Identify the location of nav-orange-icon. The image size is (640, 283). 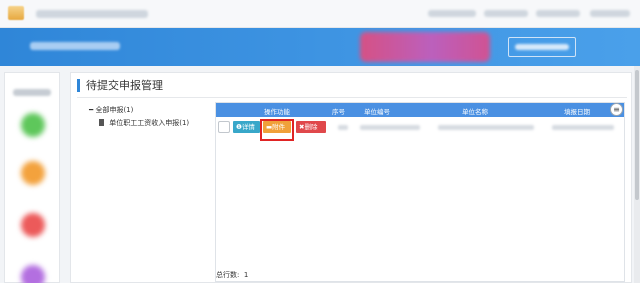
(33, 173).